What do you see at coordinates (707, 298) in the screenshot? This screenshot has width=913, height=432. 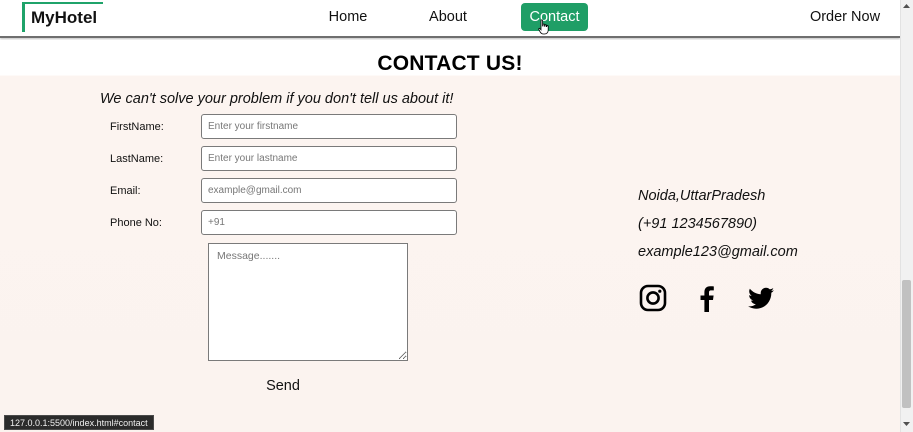 I see `facebook-icon` at bounding box center [707, 298].